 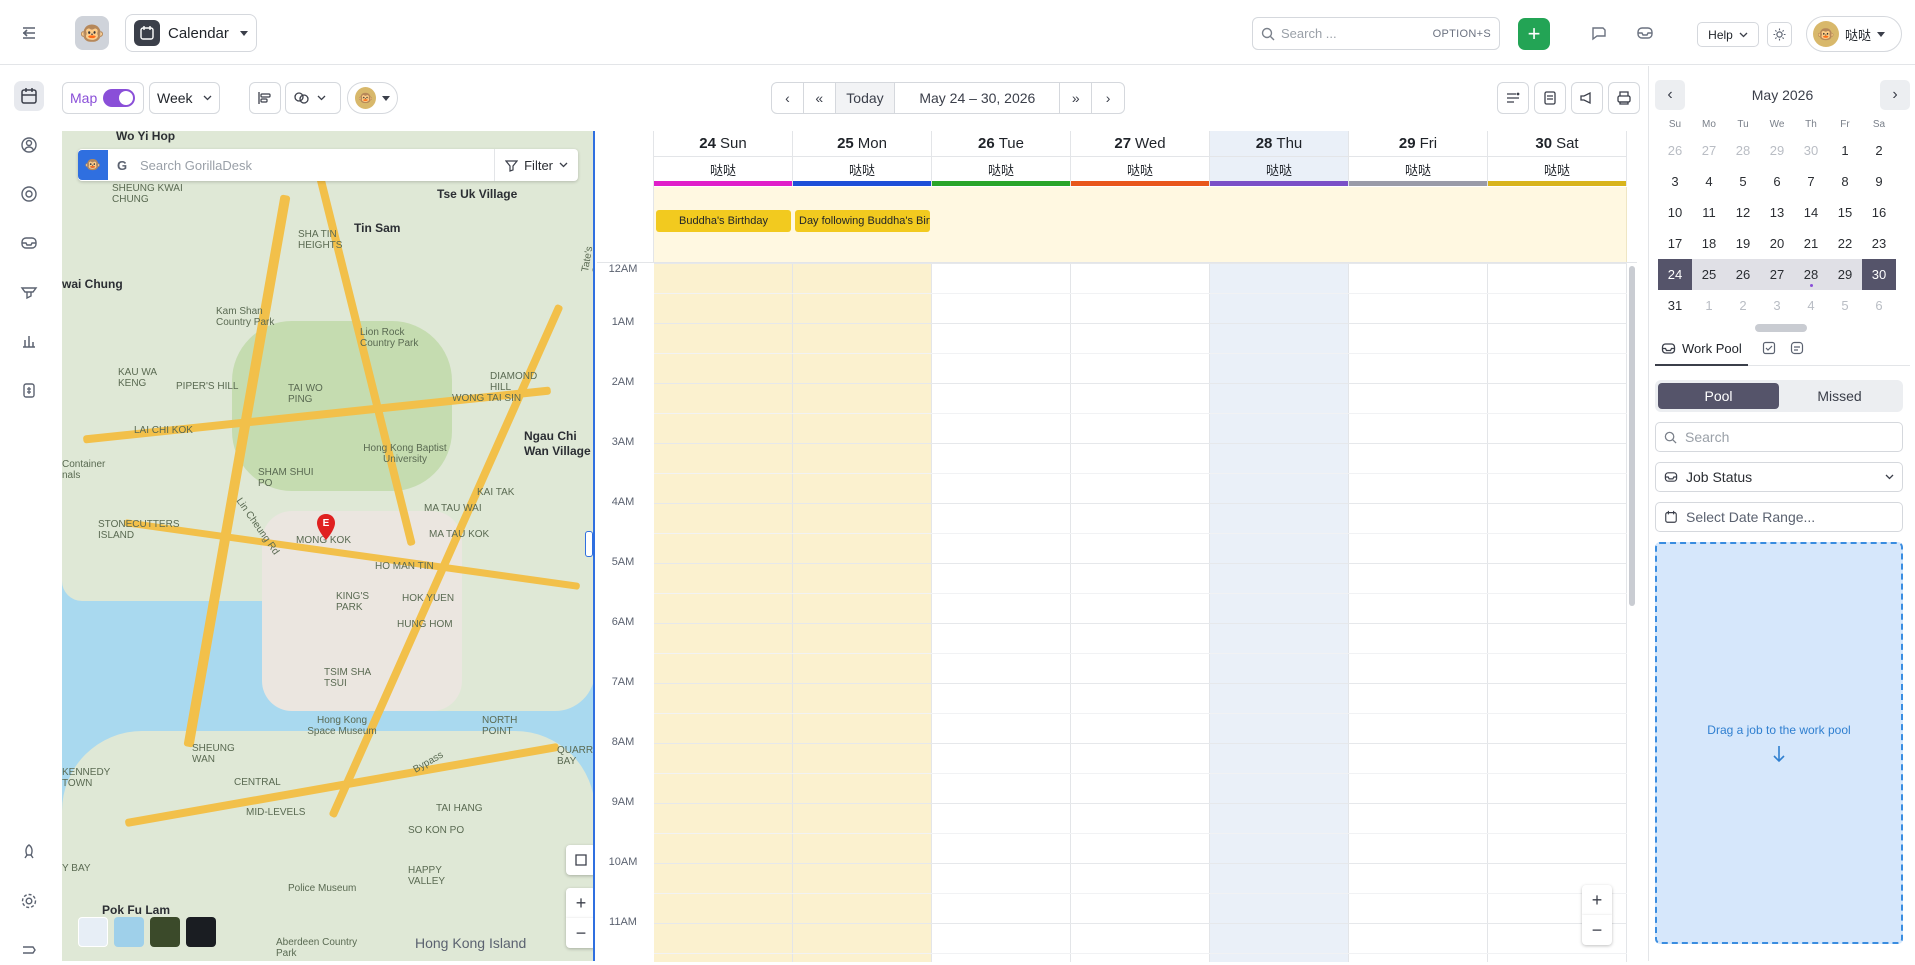 I want to click on nav-inbox-icon, so click(x=29, y=243).